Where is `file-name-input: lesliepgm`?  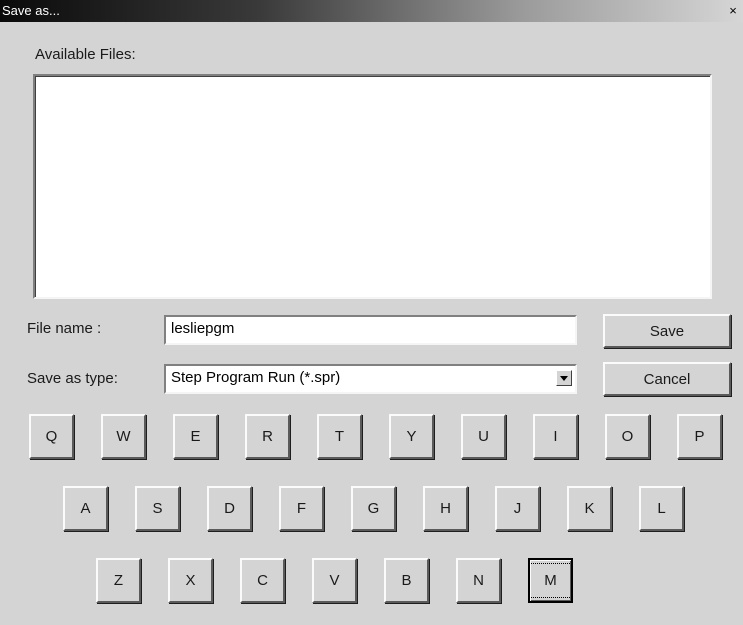
file-name-input: lesliepgm is located at coordinates (370, 330).